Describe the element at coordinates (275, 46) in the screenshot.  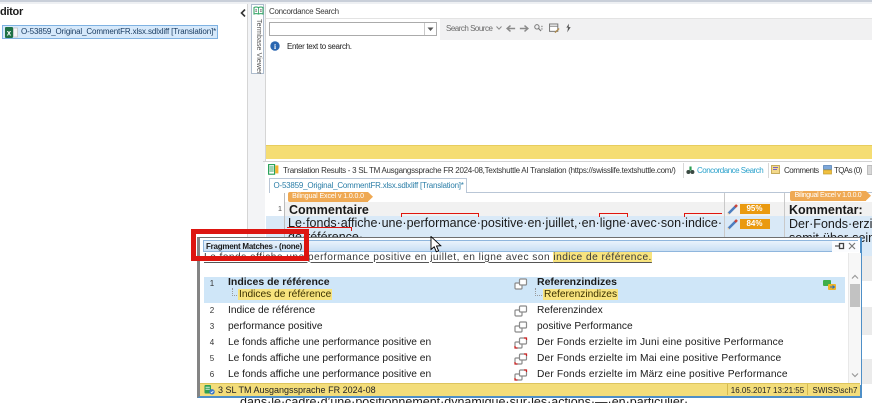
I see `svg-text: i` at that location.